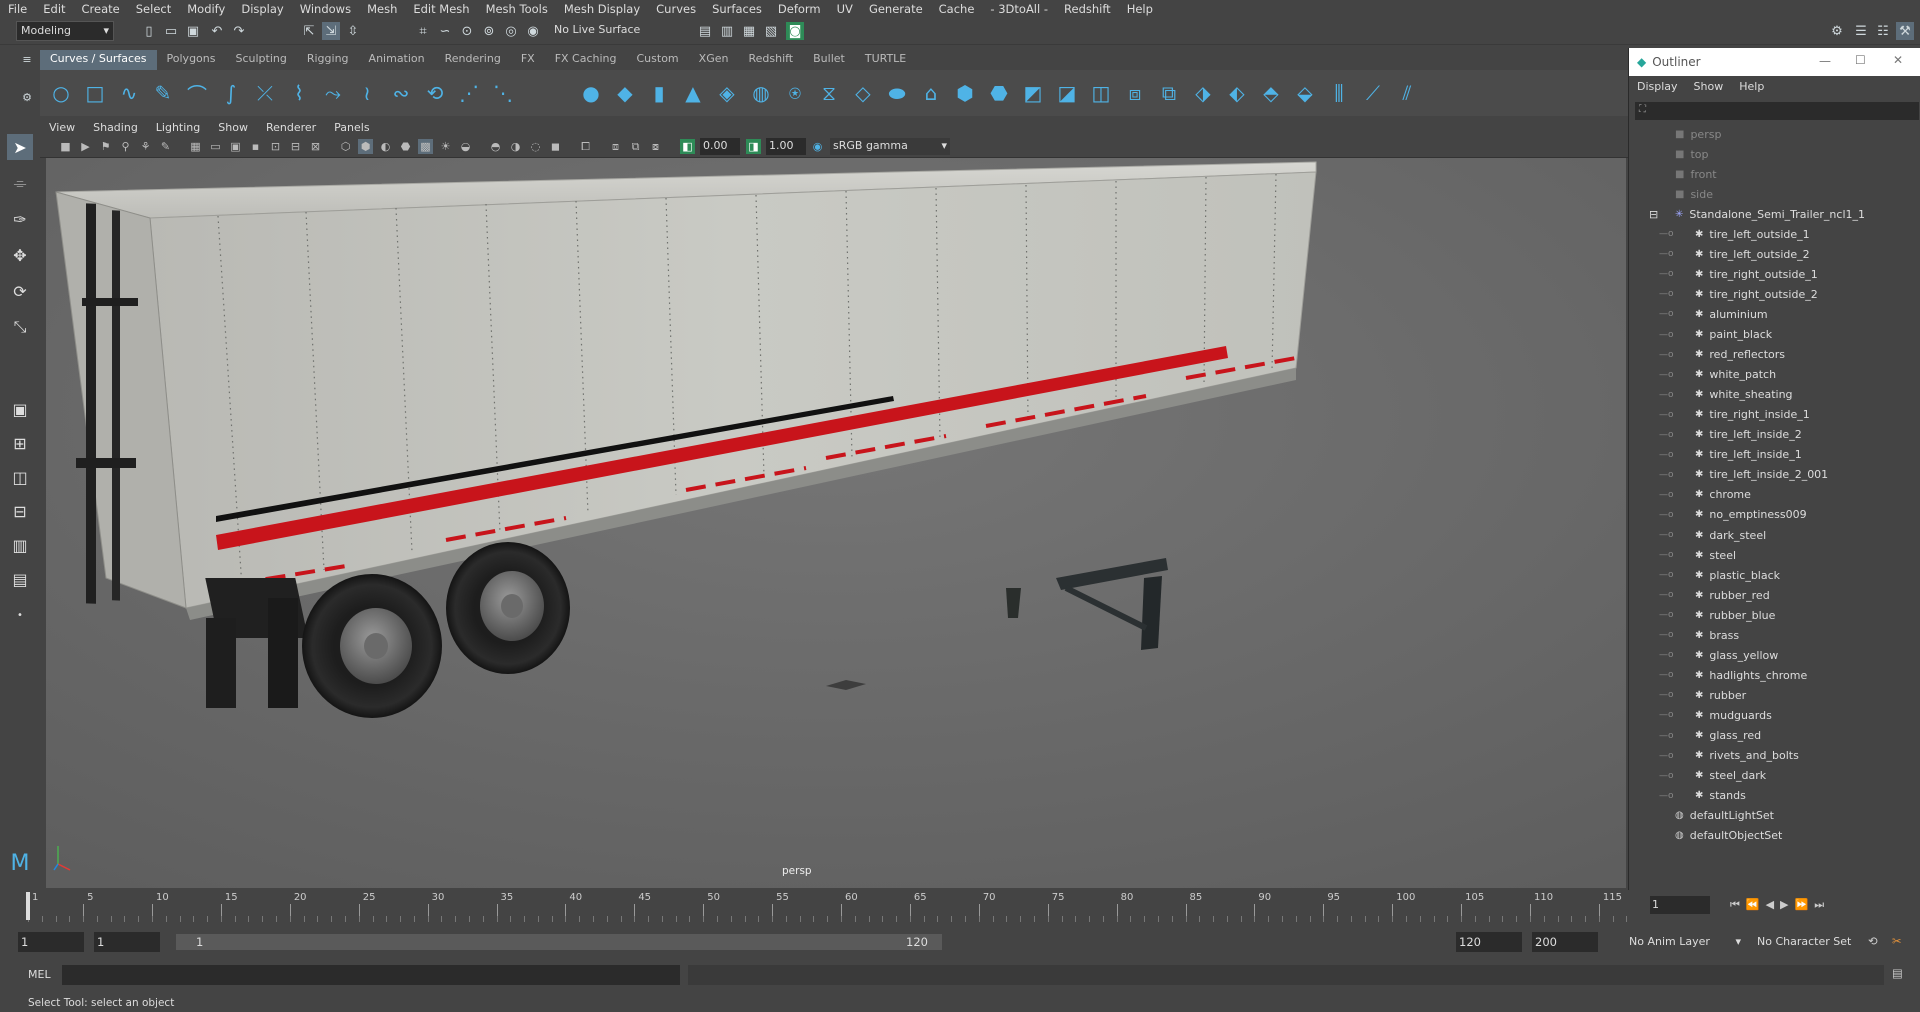 This screenshot has width=1920, height=1012. I want to click on outliner-item-mesh: ✱ rubber_blue —o, so click(1774, 615).